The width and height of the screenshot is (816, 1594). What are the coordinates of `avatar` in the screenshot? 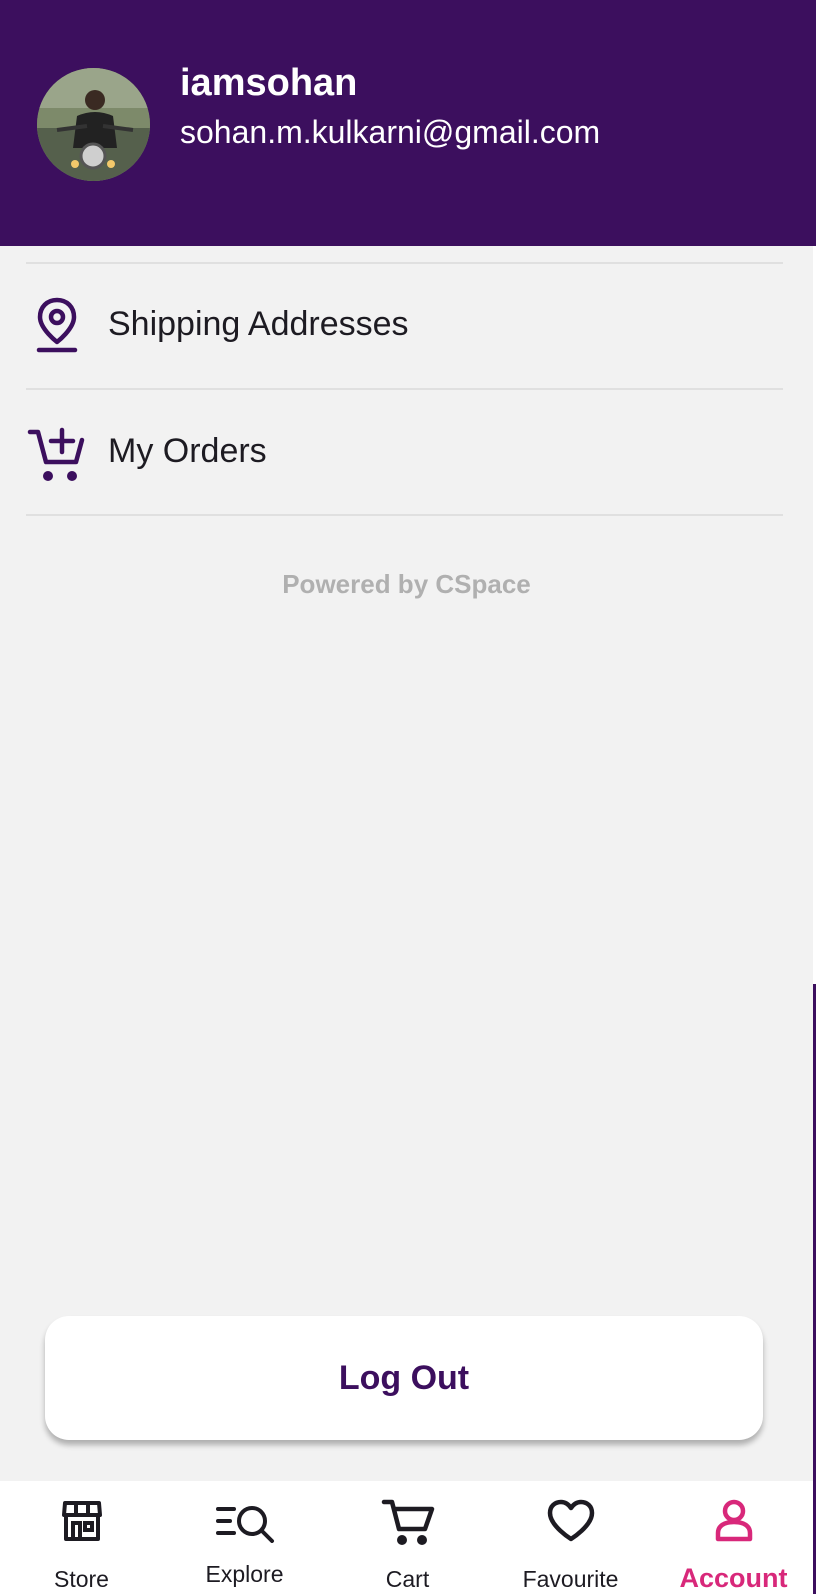 It's located at (93, 124).